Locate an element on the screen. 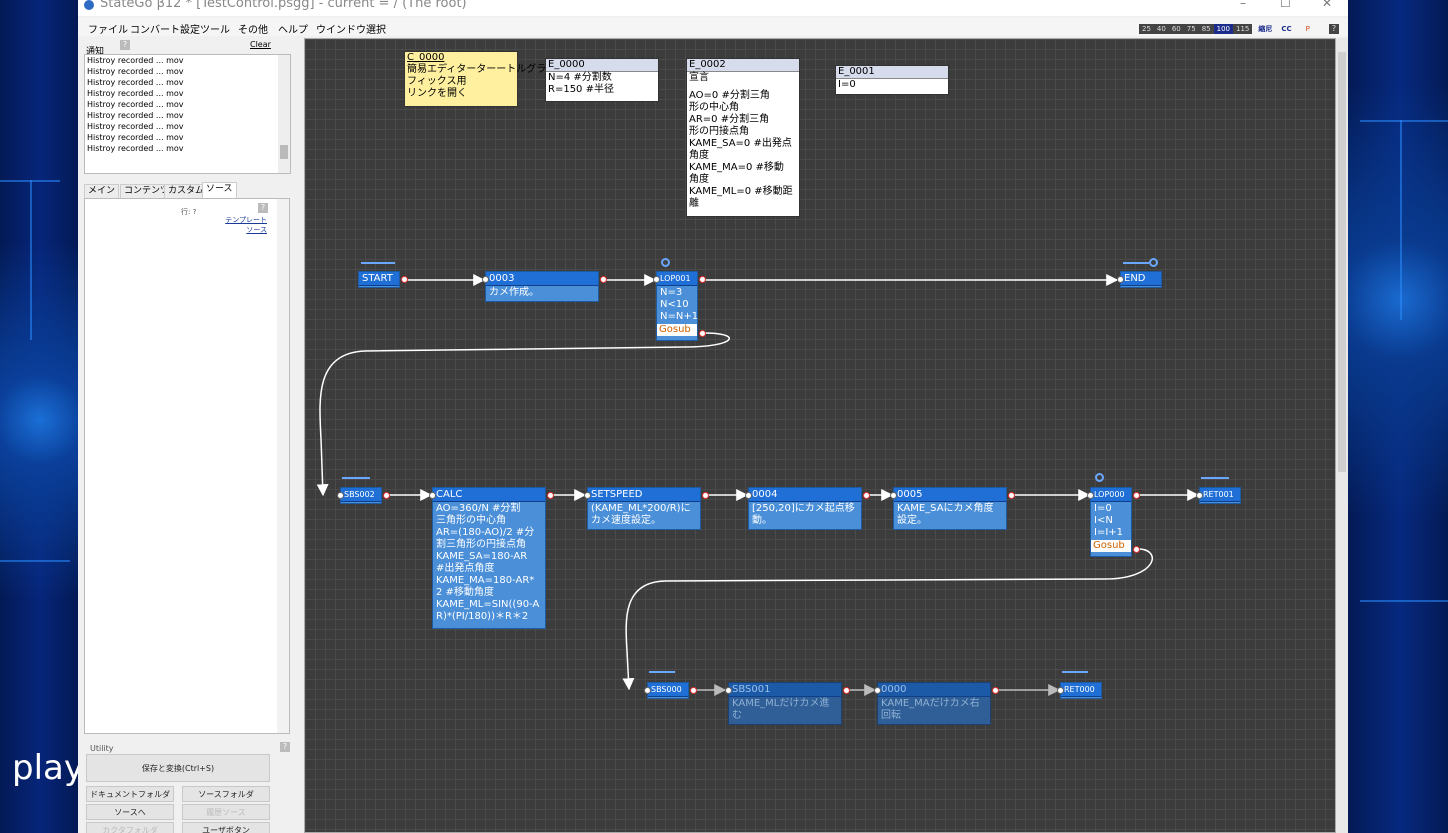 The width and height of the screenshot is (1448, 833). zoom-100: 100 is located at coordinates (1223, 29).